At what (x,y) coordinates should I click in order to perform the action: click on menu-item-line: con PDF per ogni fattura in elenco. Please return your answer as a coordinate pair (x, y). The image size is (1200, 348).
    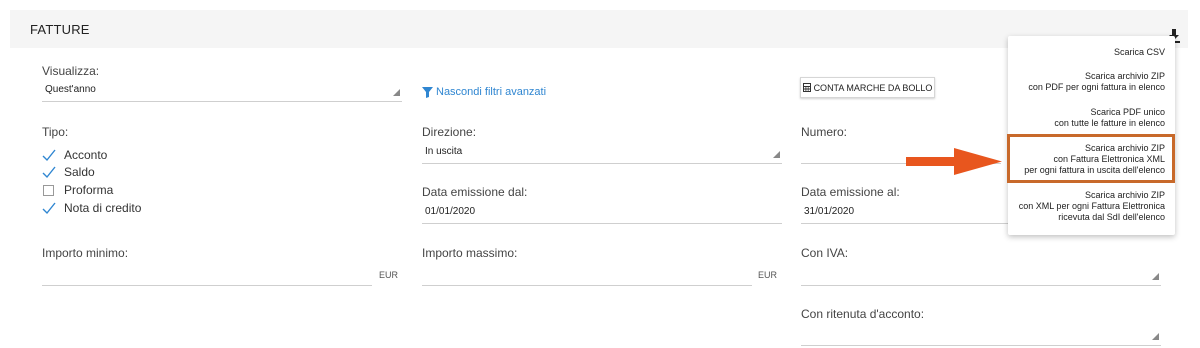
    Looking at the image, I should click on (1096, 87).